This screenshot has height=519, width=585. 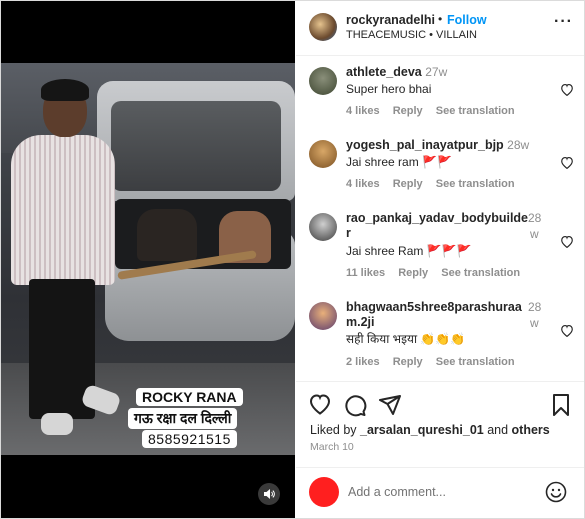 What do you see at coordinates (57, 424) in the screenshot?
I see `man-shoe` at bounding box center [57, 424].